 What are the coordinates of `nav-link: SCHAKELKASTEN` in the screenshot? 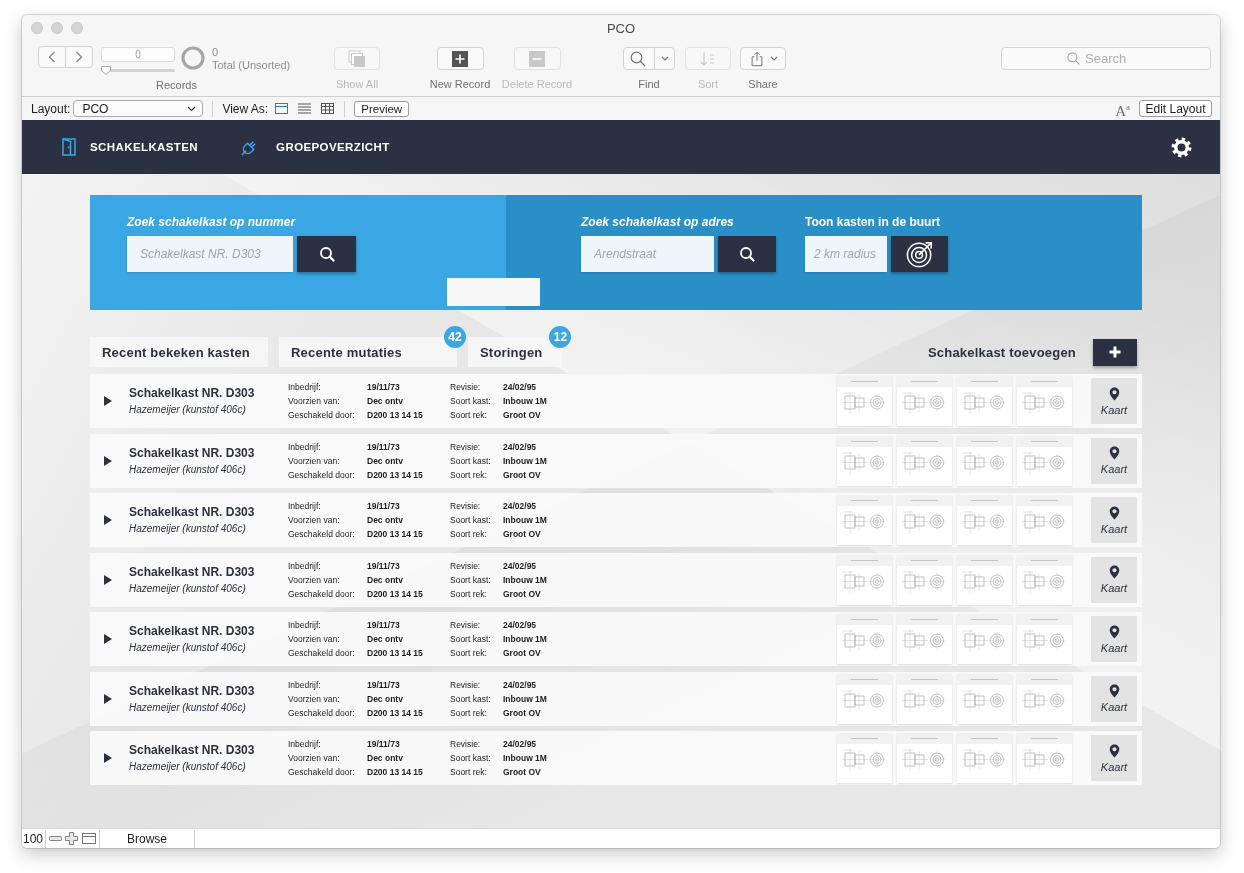 It's located at (130, 147).